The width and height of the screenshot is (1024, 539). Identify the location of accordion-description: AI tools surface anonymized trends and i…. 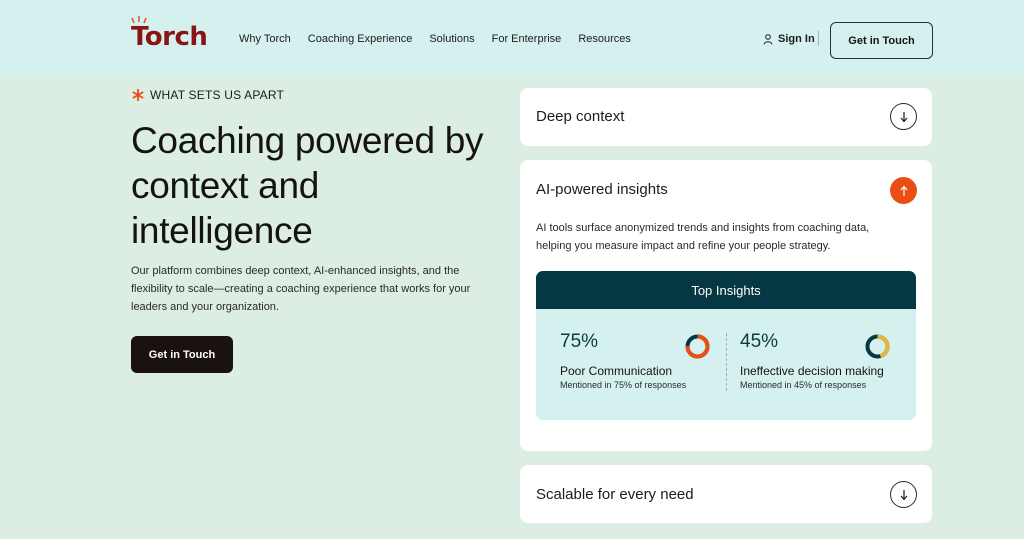
(703, 237).